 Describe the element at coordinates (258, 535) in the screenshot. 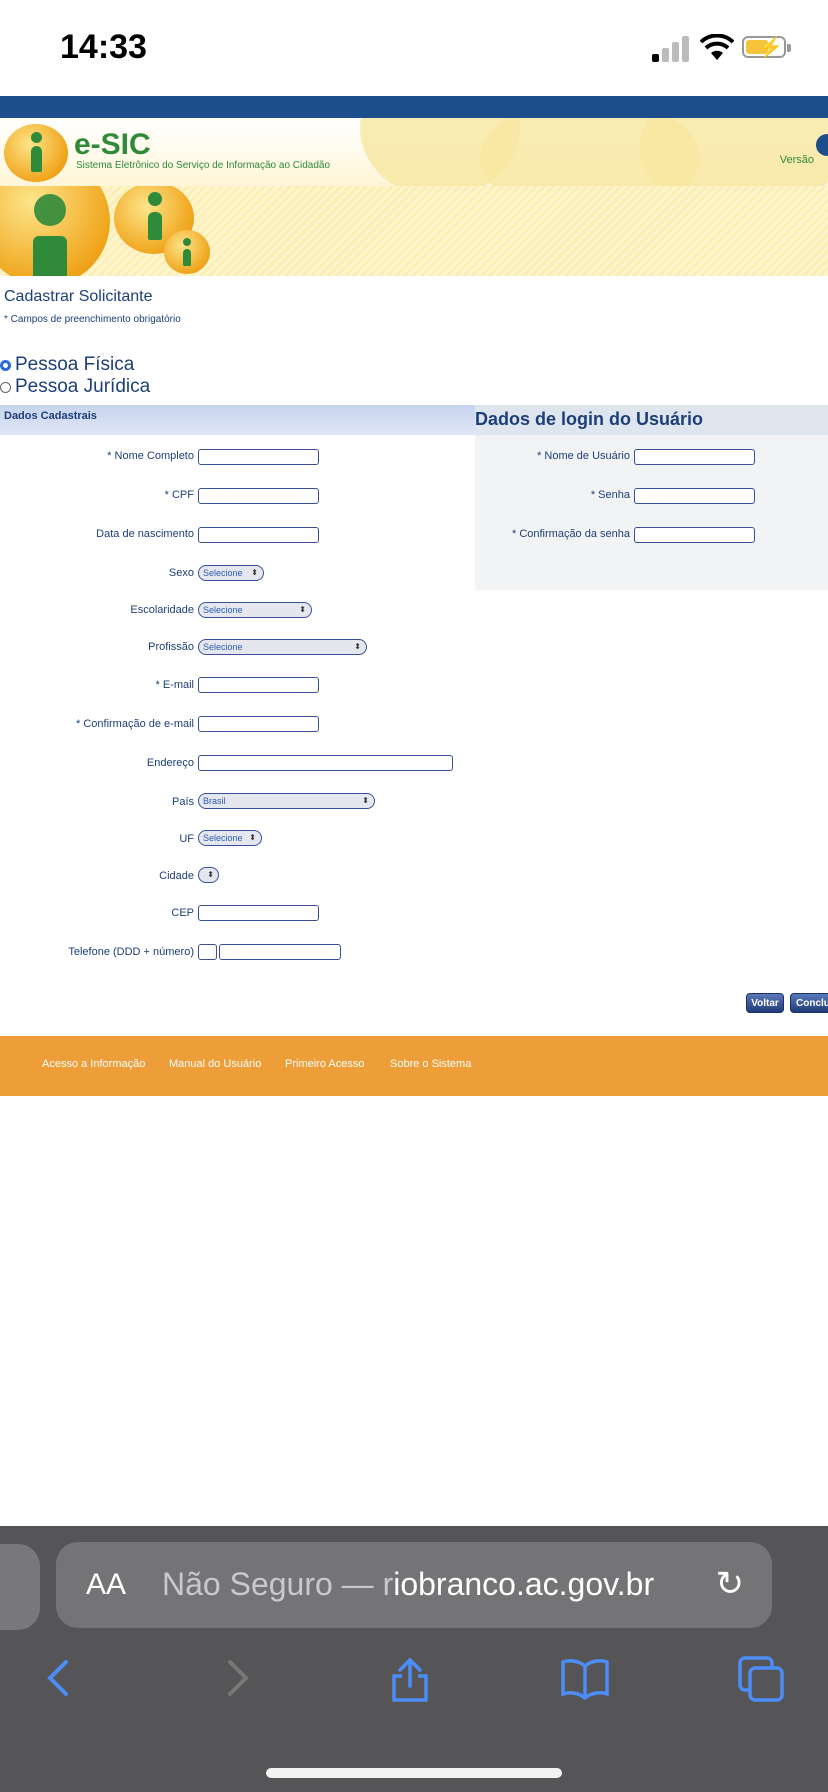

I see `data-nascimento-input` at that location.